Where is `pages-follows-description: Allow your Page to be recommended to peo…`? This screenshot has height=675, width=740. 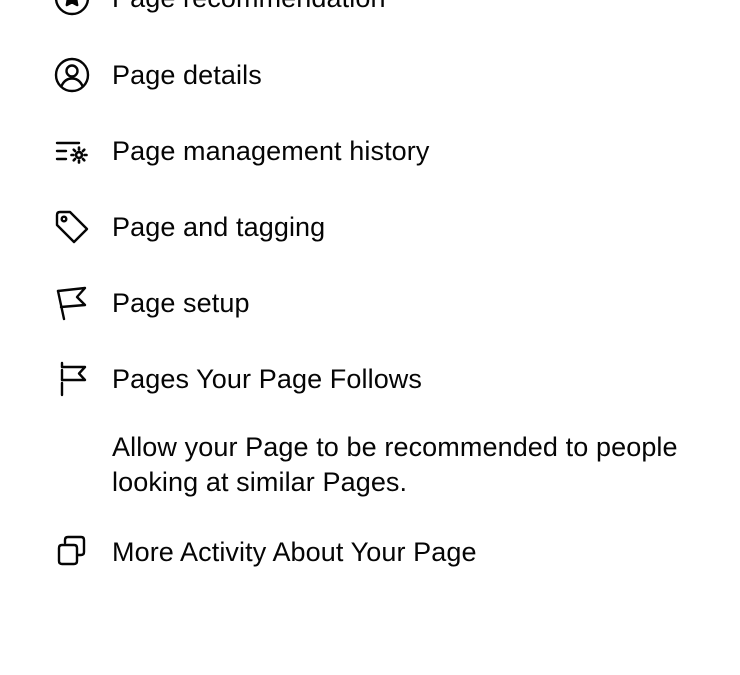
pages-follows-description: Allow your Page to be recommended to peo… is located at coordinates (395, 464).